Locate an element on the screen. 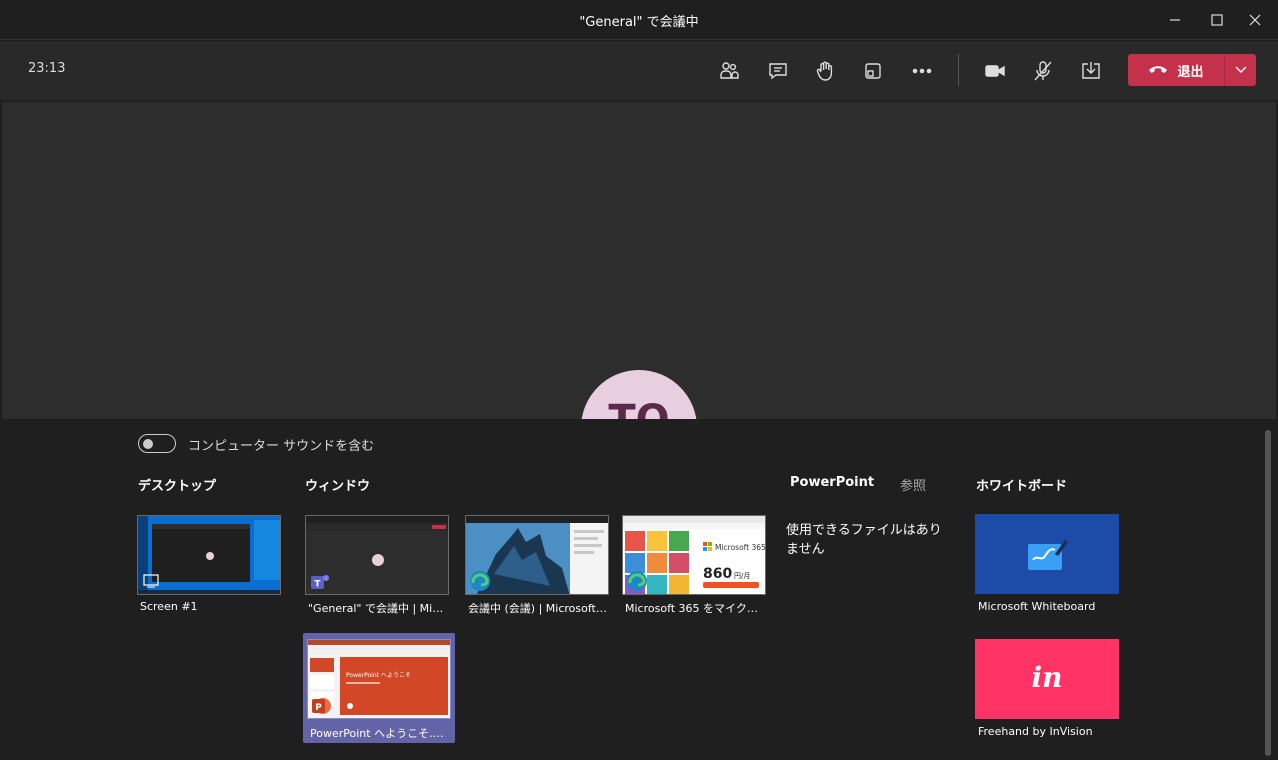  people-icon is located at coordinates (729, 70).